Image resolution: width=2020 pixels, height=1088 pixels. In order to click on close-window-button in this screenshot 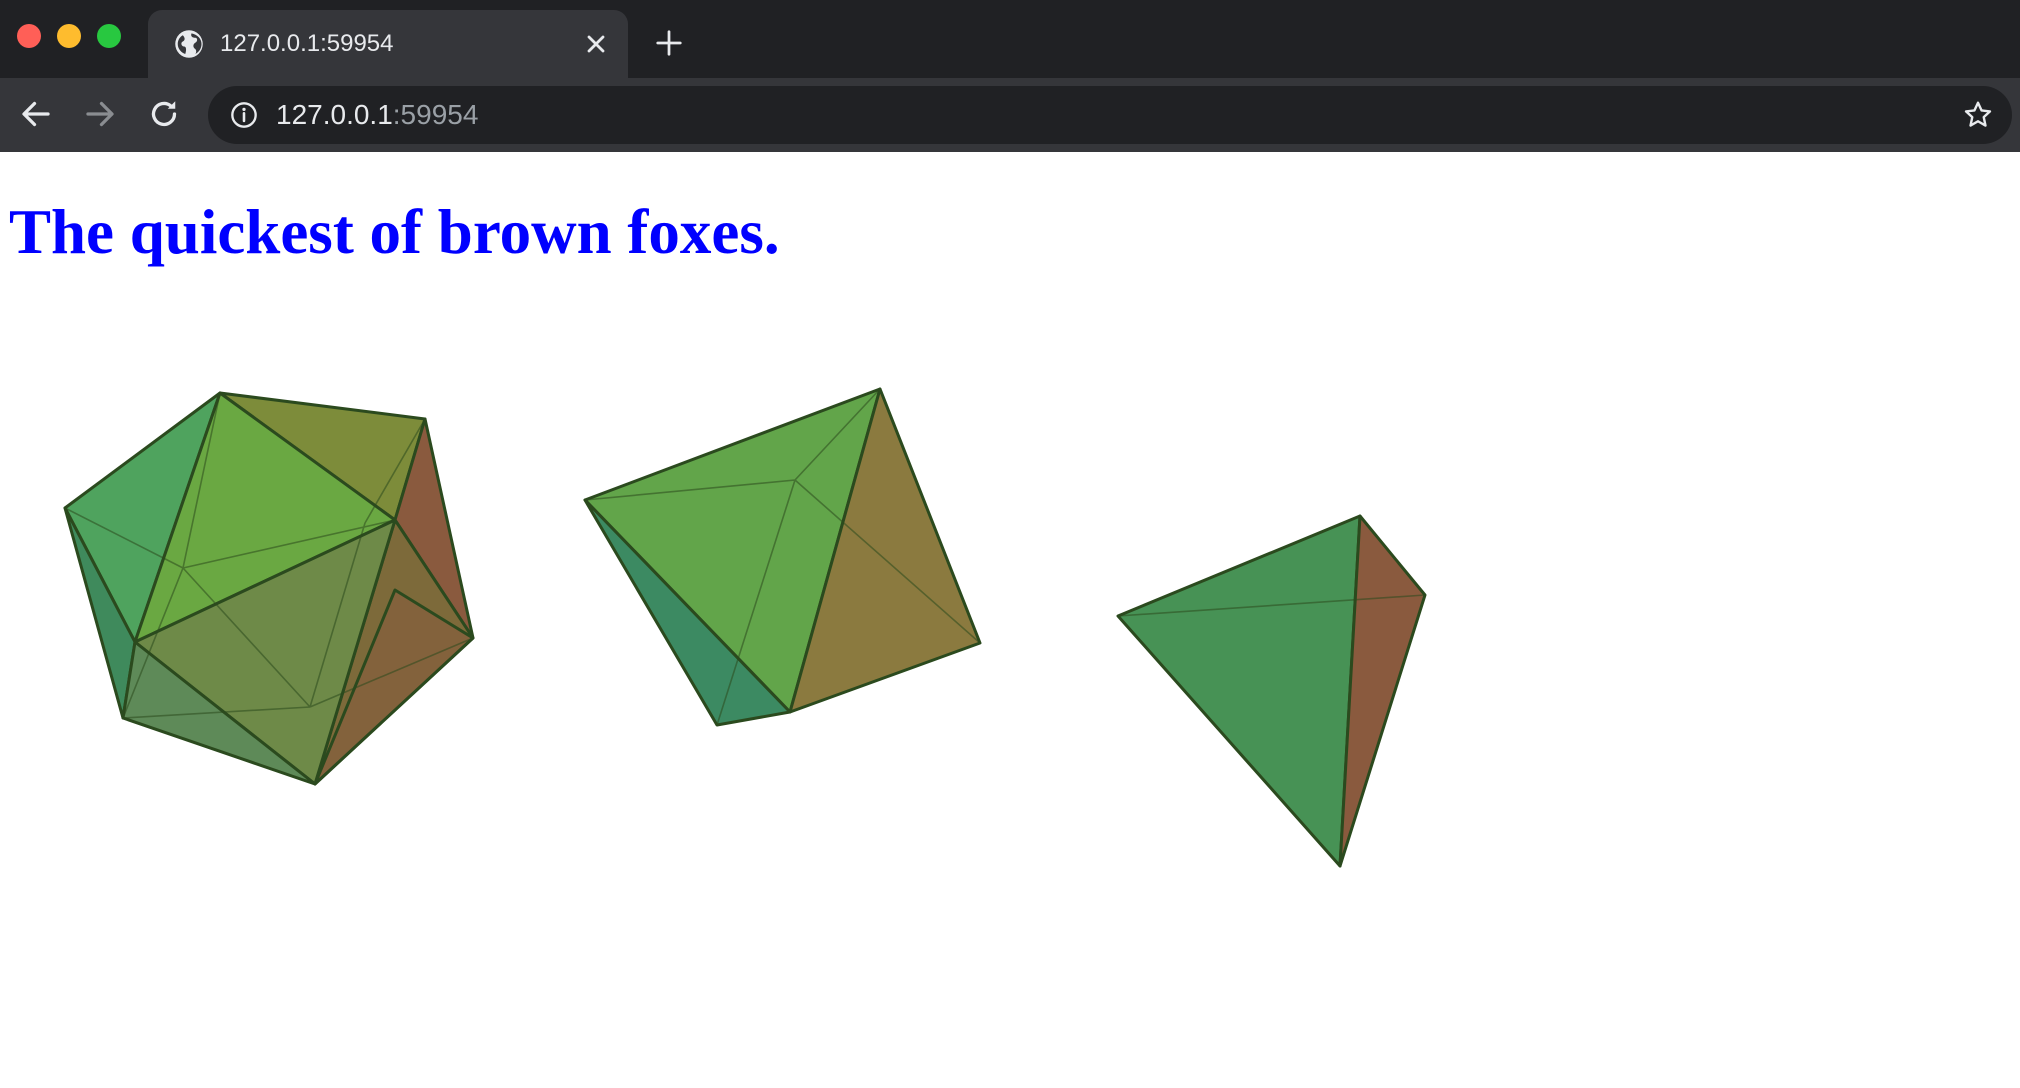, I will do `click(29, 36)`.